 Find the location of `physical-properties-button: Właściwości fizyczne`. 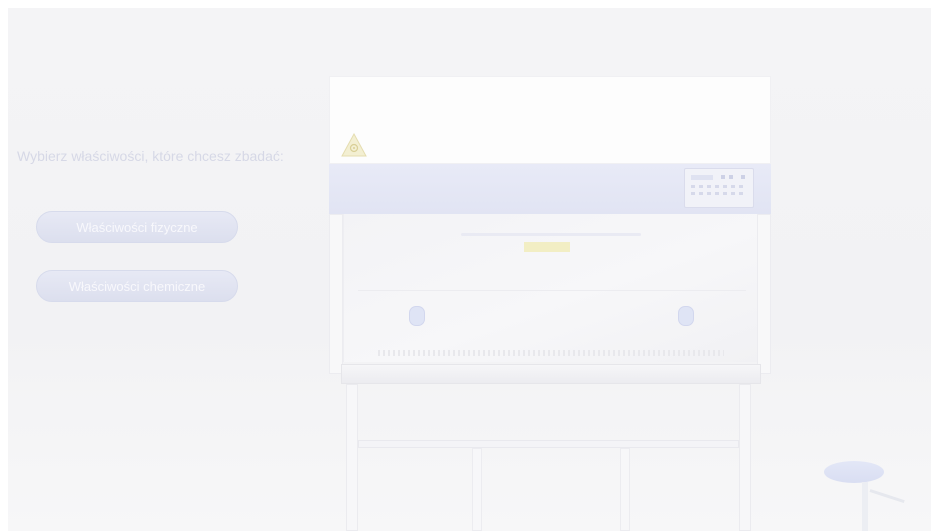

physical-properties-button: Właściwości fizyczne is located at coordinates (137, 227).